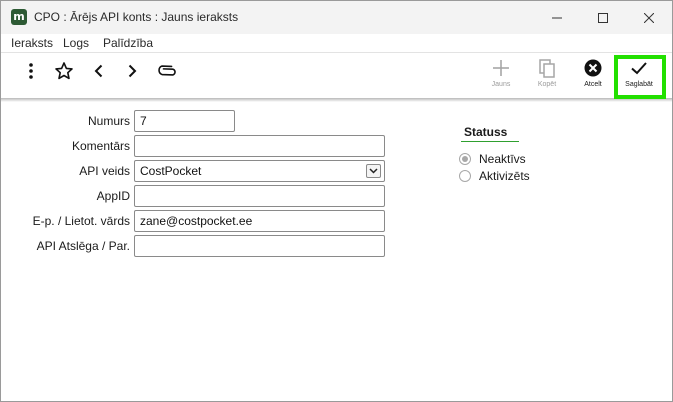 Image resolution: width=673 pixels, height=402 pixels. I want to click on email-input: zane@costpocket.ee, so click(259, 221).